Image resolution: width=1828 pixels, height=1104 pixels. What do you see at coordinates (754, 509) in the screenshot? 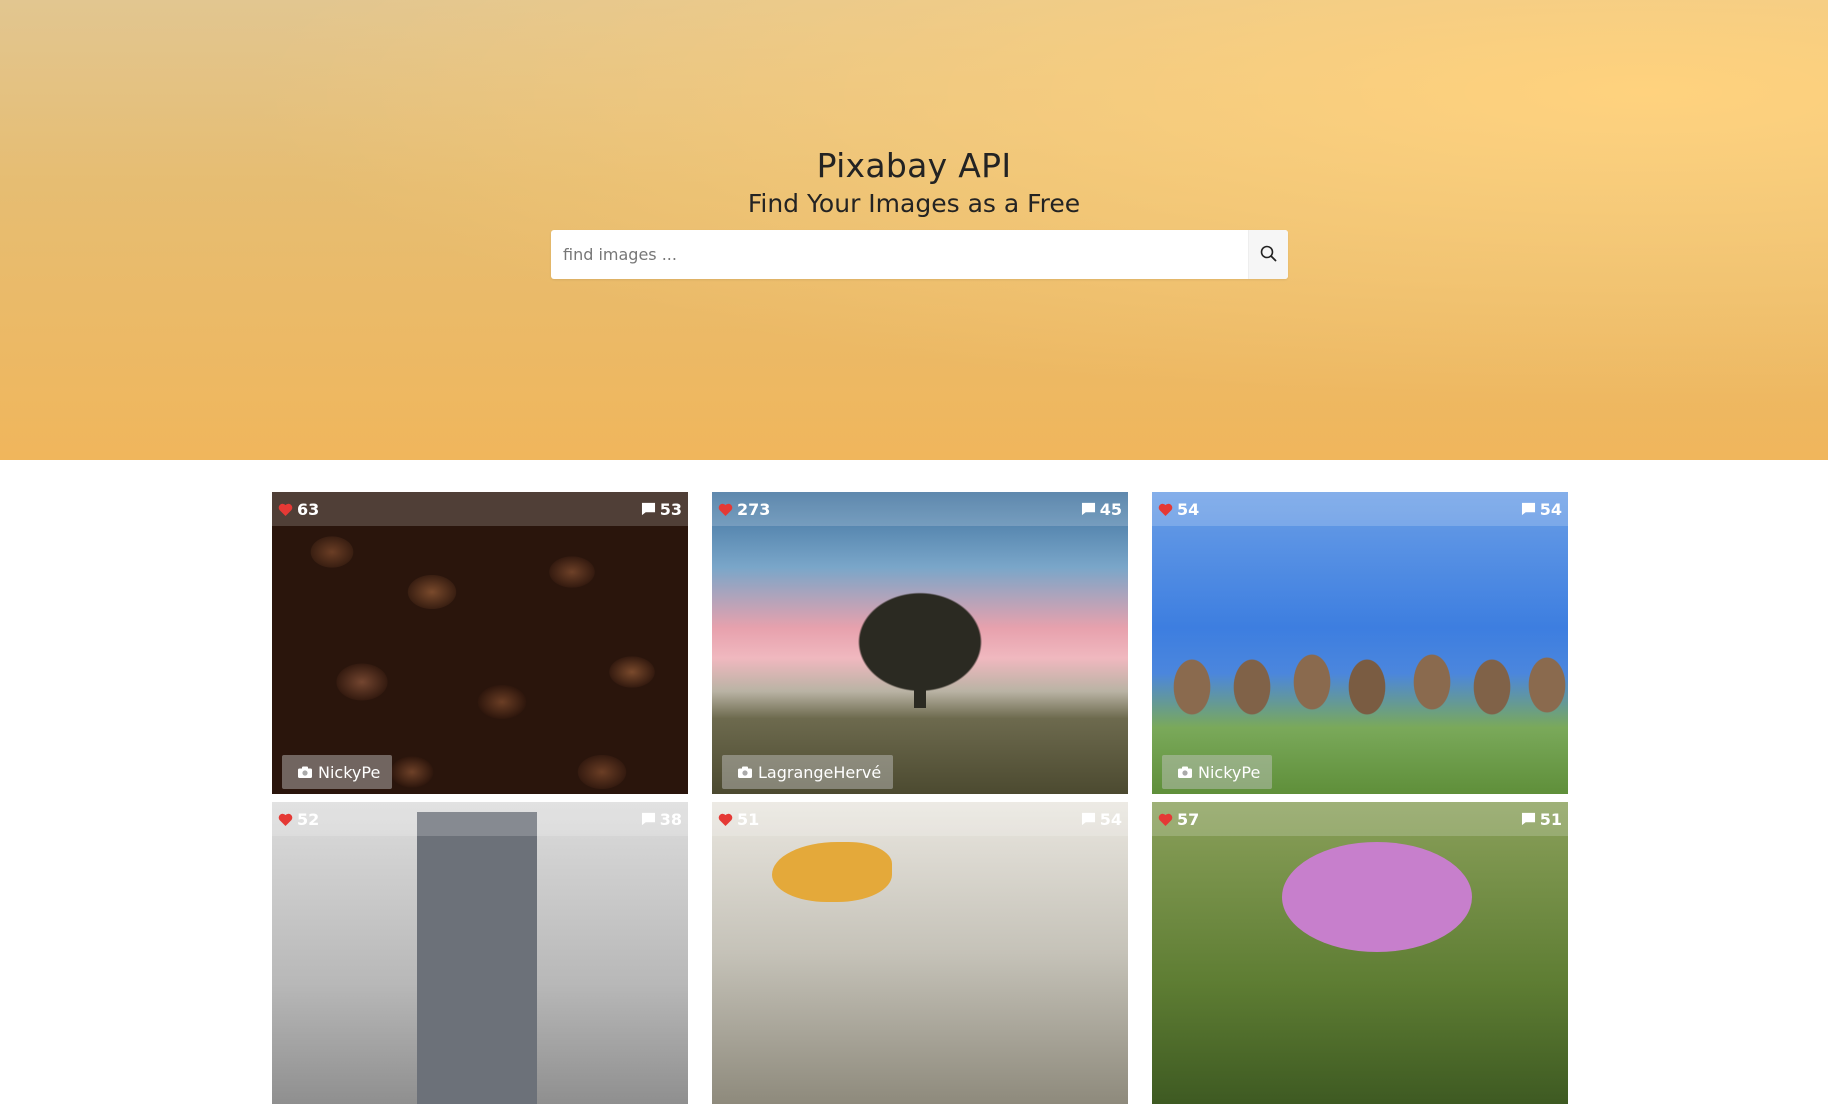
I see `likes-count: 273` at bounding box center [754, 509].